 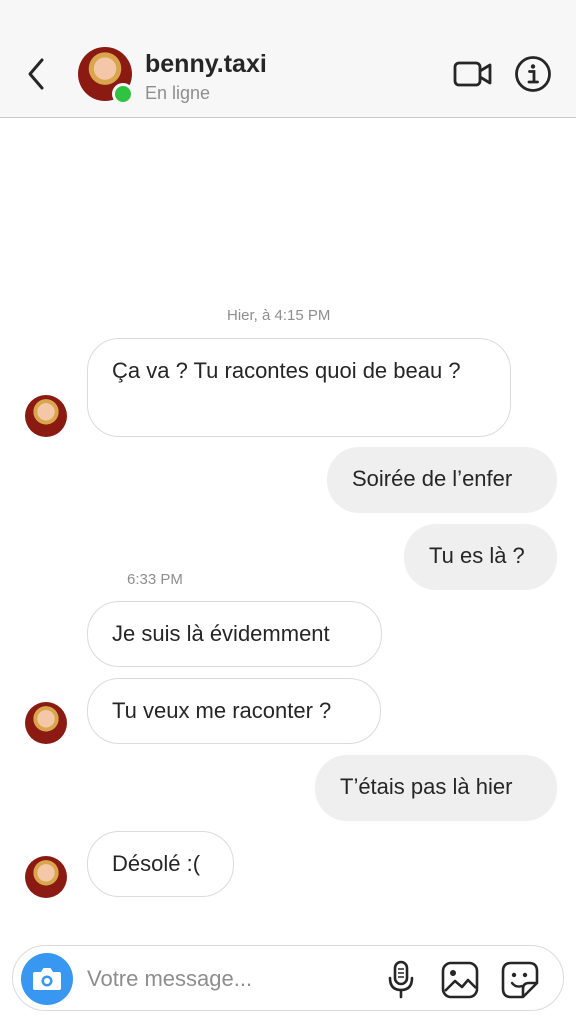 What do you see at coordinates (155, 579) in the screenshot?
I see `timestamp: 6:33 PM` at bounding box center [155, 579].